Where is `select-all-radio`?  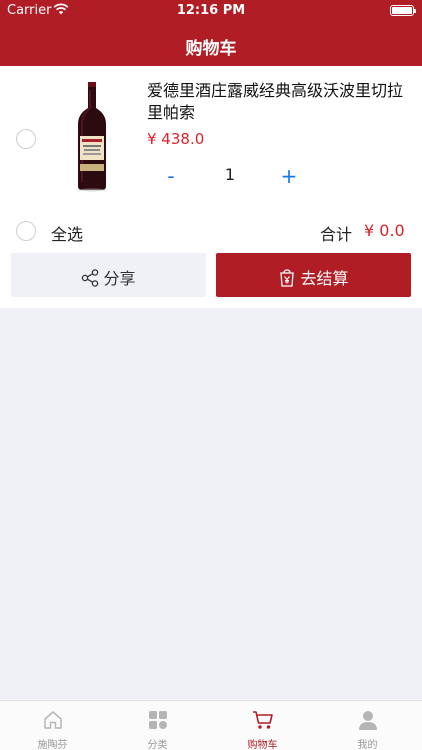 select-all-radio is located at coordinates (26, 231).